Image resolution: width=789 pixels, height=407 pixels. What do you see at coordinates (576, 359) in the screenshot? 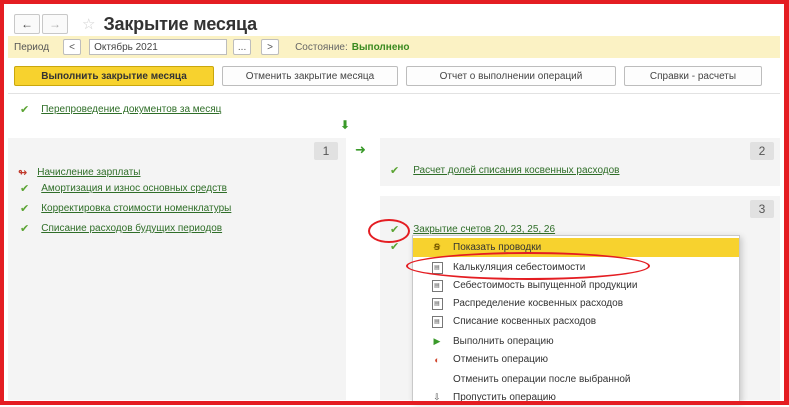
I see `menu-item-cancel-operation: ◐ Отменить операцию` at bounding box center [576, 359].